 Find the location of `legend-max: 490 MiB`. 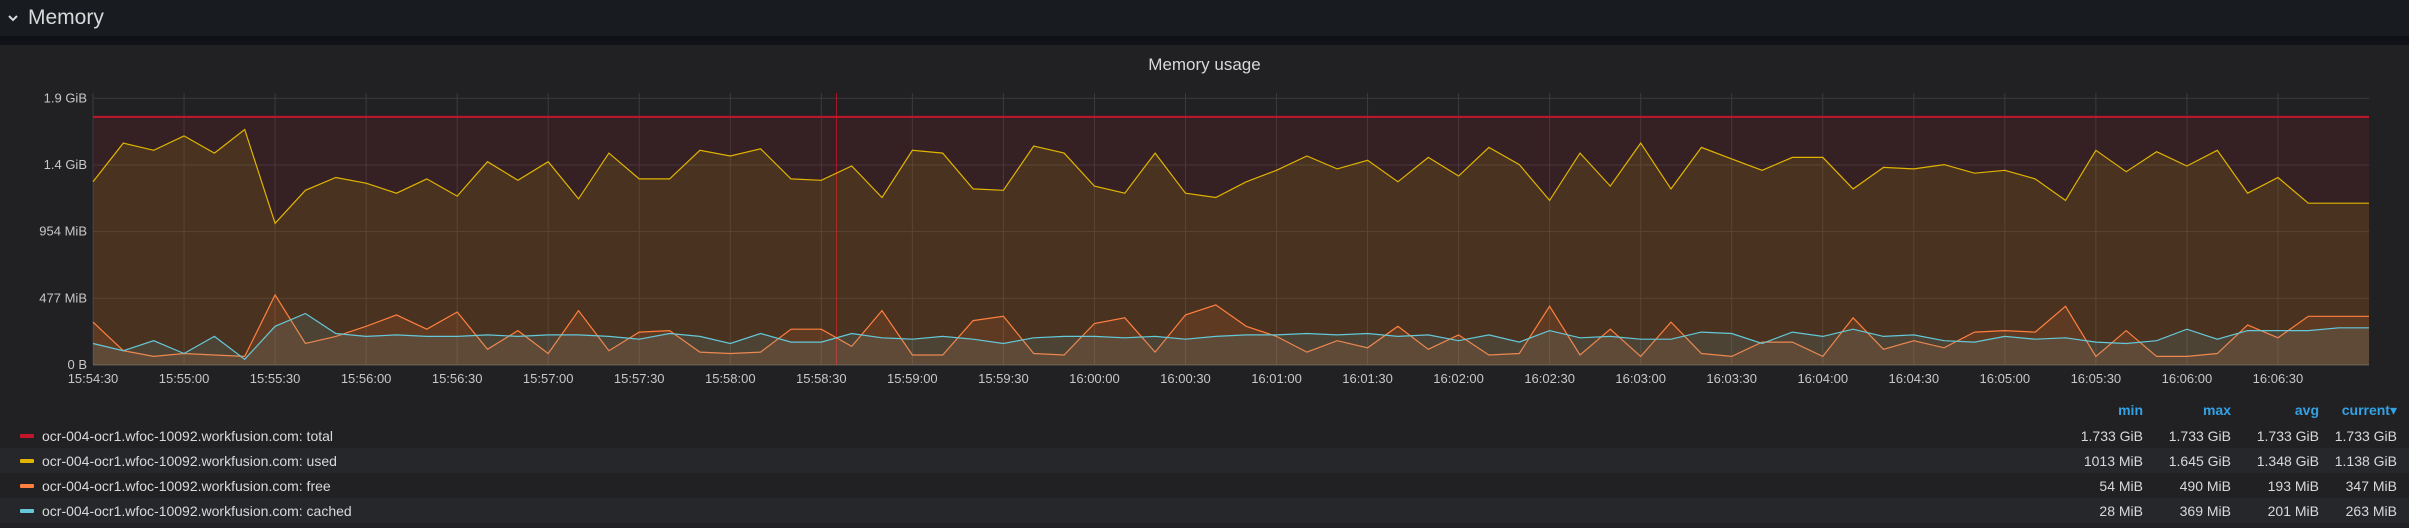

legend-max: 490 MiB is located at coordinates (2205, 485).